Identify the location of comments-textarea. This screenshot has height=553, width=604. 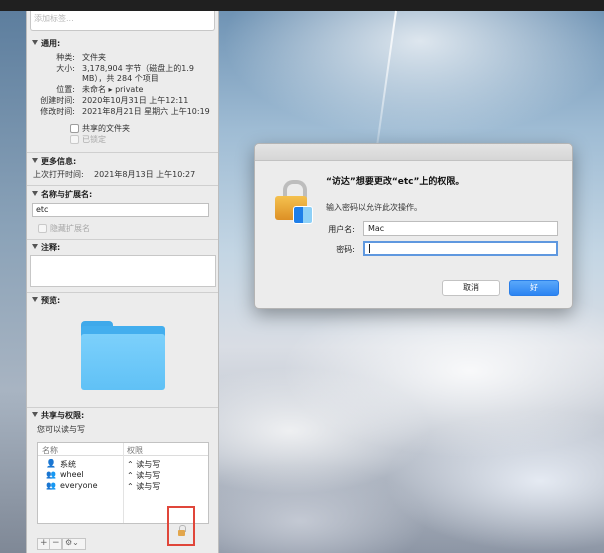
(123, 271).